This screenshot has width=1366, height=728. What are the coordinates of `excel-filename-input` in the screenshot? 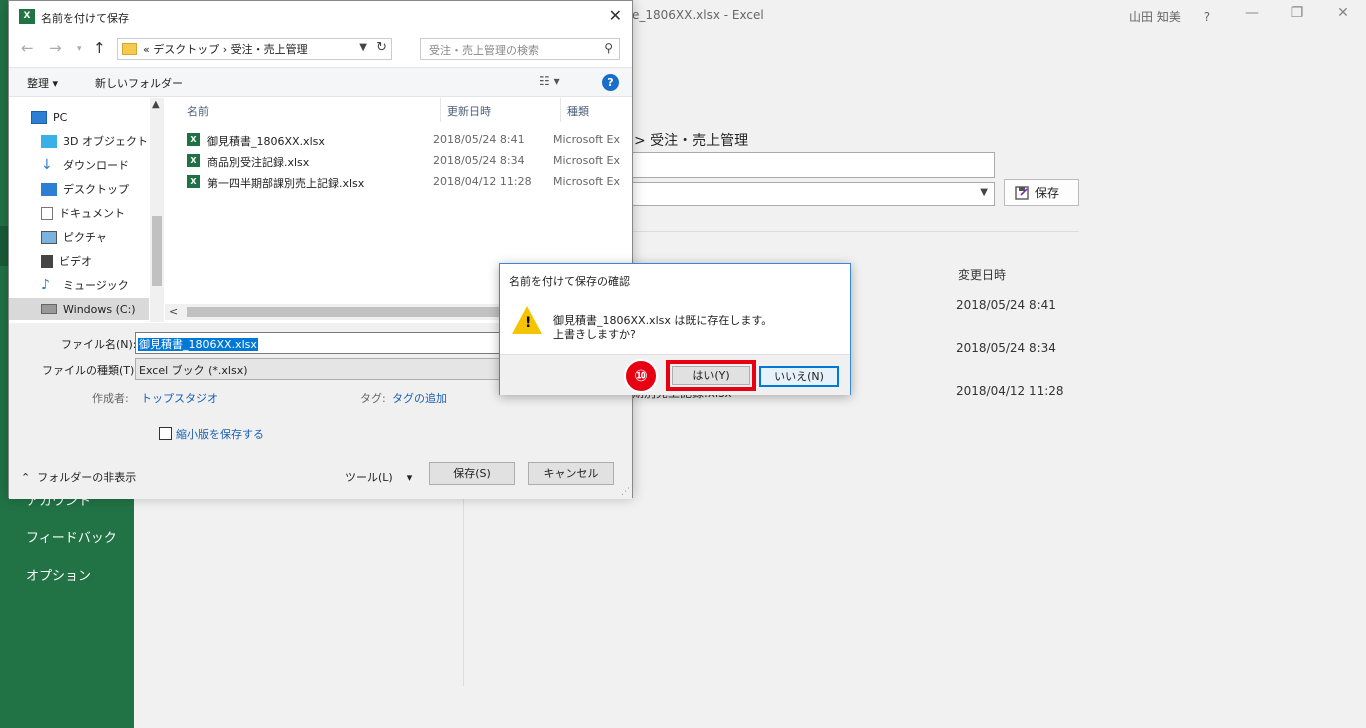 It's located at (813, 165).